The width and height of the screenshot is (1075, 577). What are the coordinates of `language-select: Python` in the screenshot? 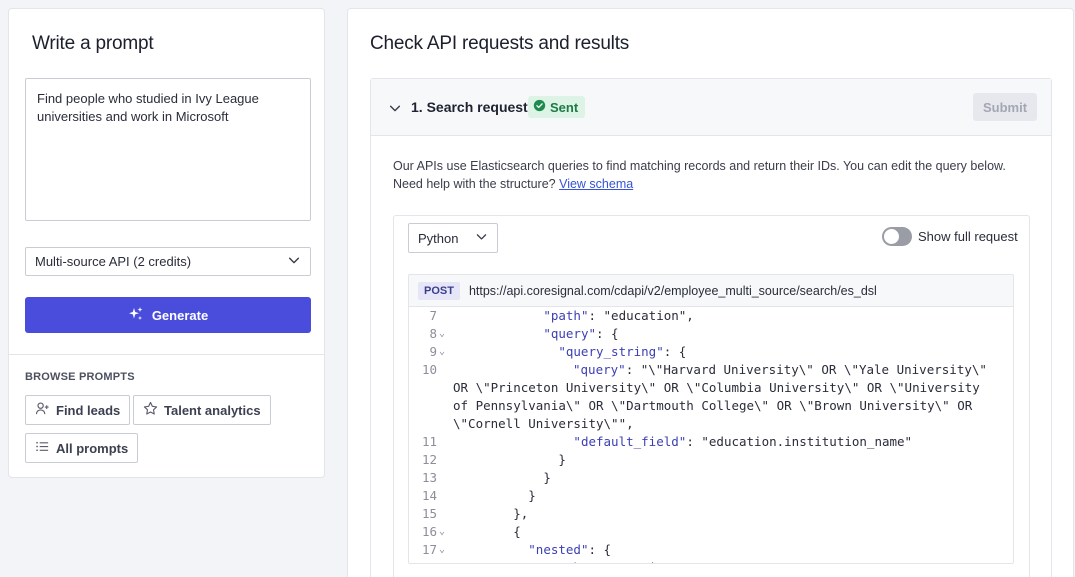 It's located at (453, 238).